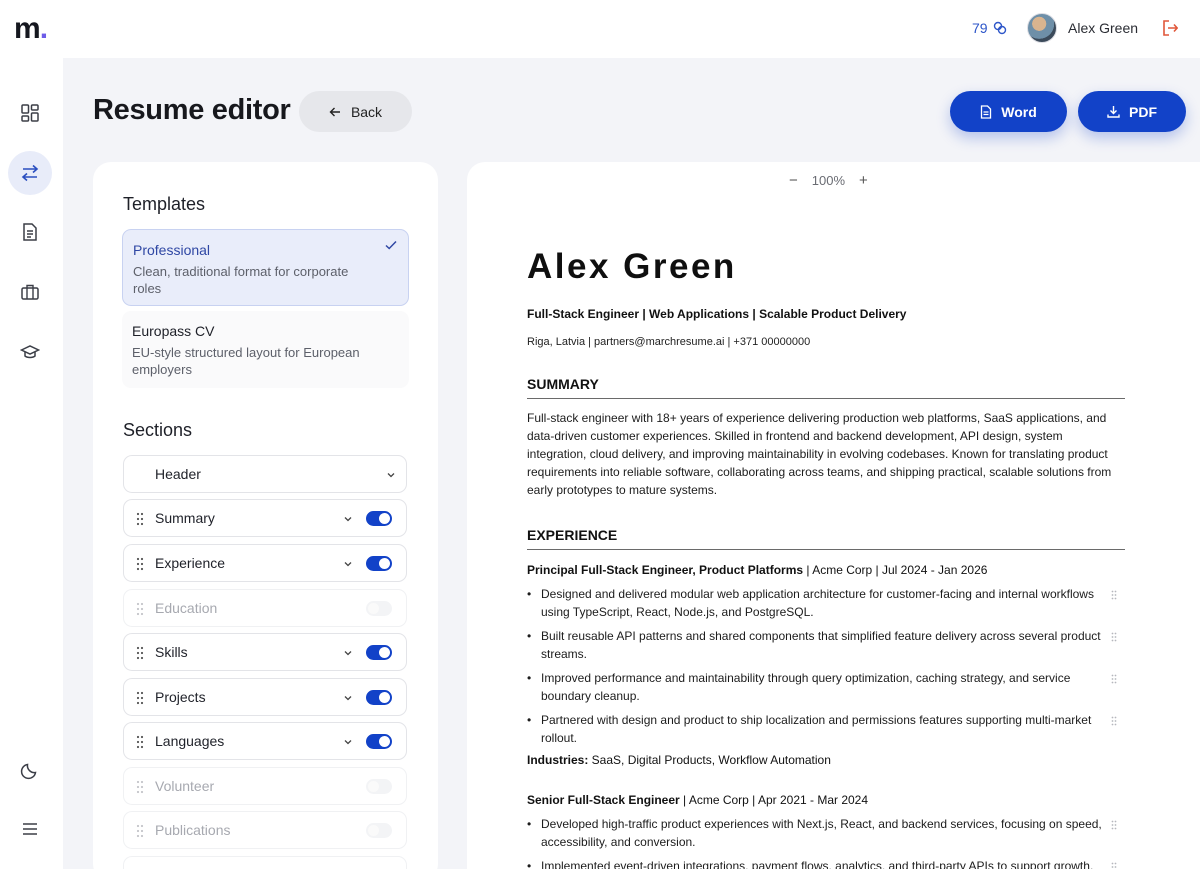 The image size is (1200, 869). What do you see at coordinates (265, 697) in the screenshot?
I see `section-row-projects: Projects` at bounding box center [265, 697].